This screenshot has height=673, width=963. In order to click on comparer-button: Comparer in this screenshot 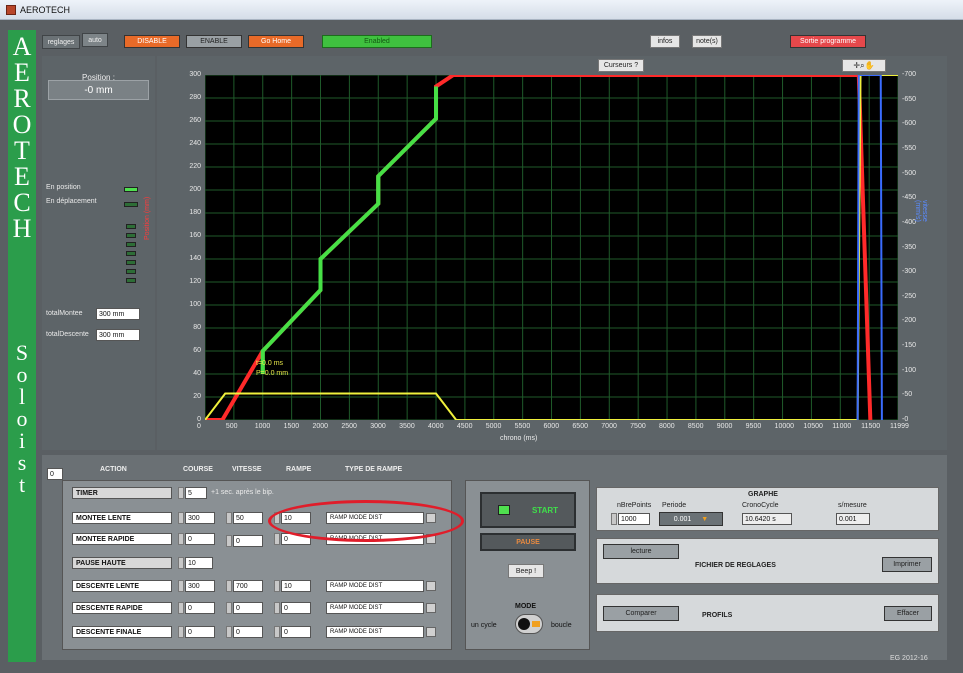, I will do `click(641, 613)`.